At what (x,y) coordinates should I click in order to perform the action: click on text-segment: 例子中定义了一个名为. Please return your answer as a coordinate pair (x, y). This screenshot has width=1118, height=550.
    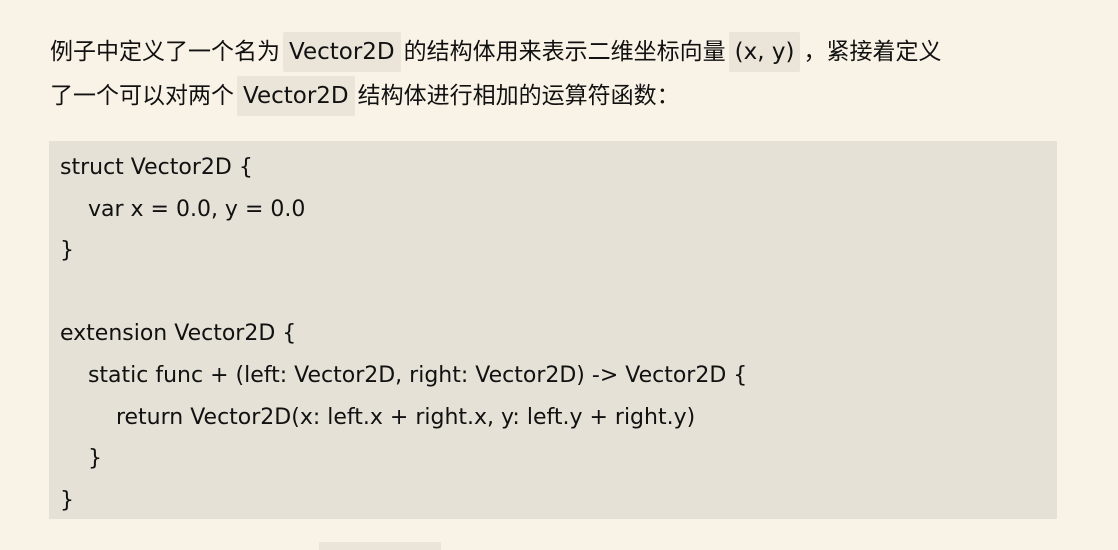
    Looking at the image, I should click on (165, 52).